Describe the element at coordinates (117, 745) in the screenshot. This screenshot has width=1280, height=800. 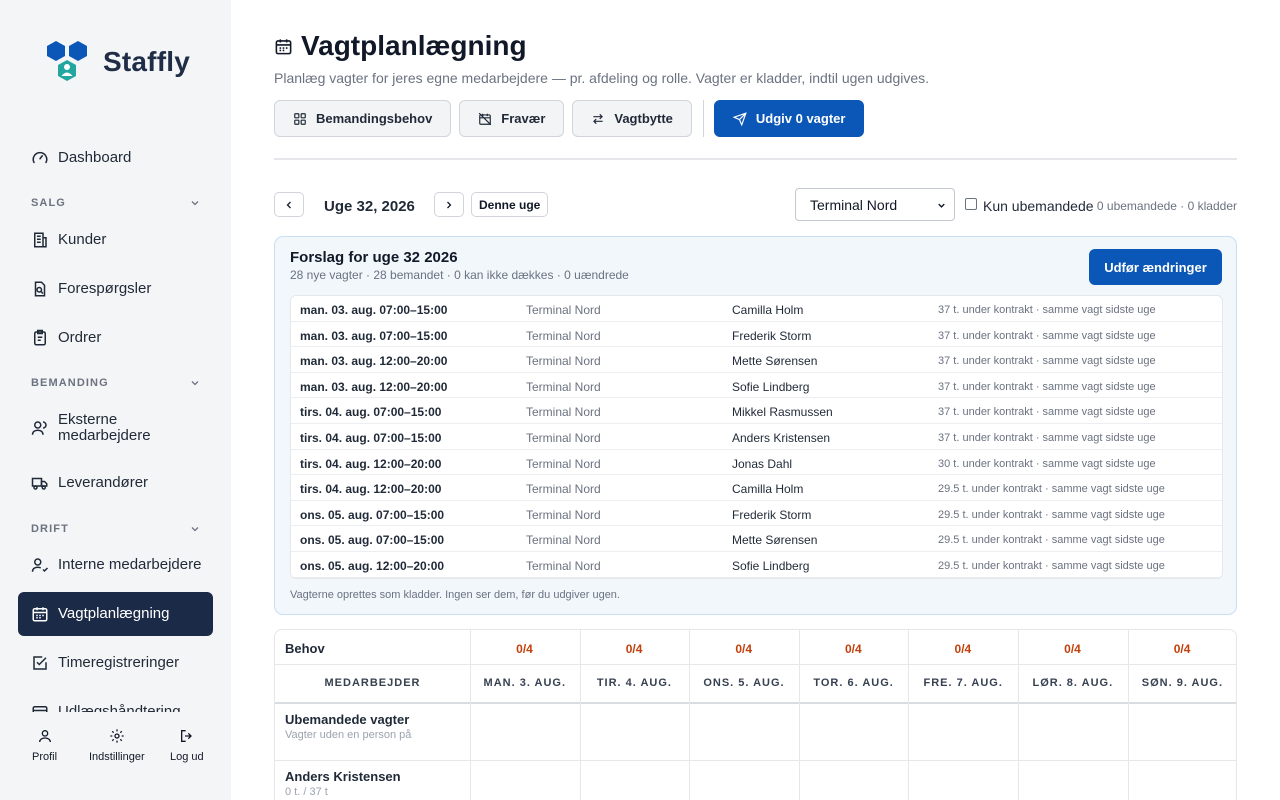
I see `settings-button: Indstillinger` at that location.